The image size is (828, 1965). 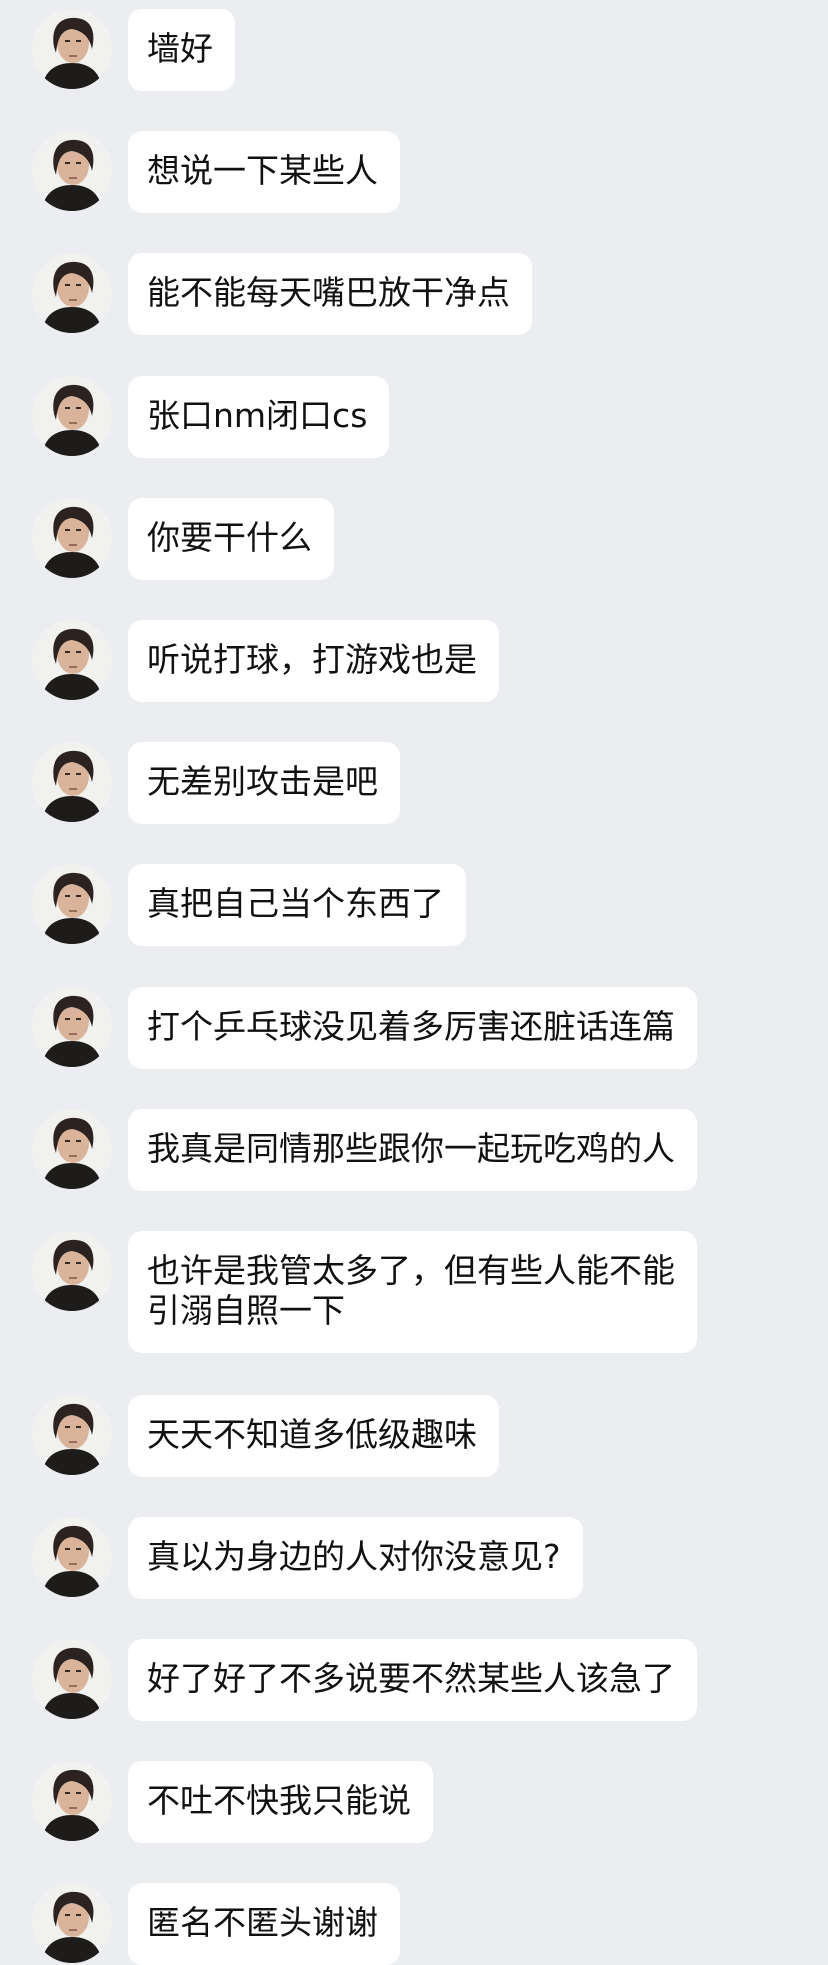 What do you see at coordinates (313, 1436) in the screenshot?
I see `message-bubble: 天天不知道多低级趣味` at bounding box center [313, 1436].